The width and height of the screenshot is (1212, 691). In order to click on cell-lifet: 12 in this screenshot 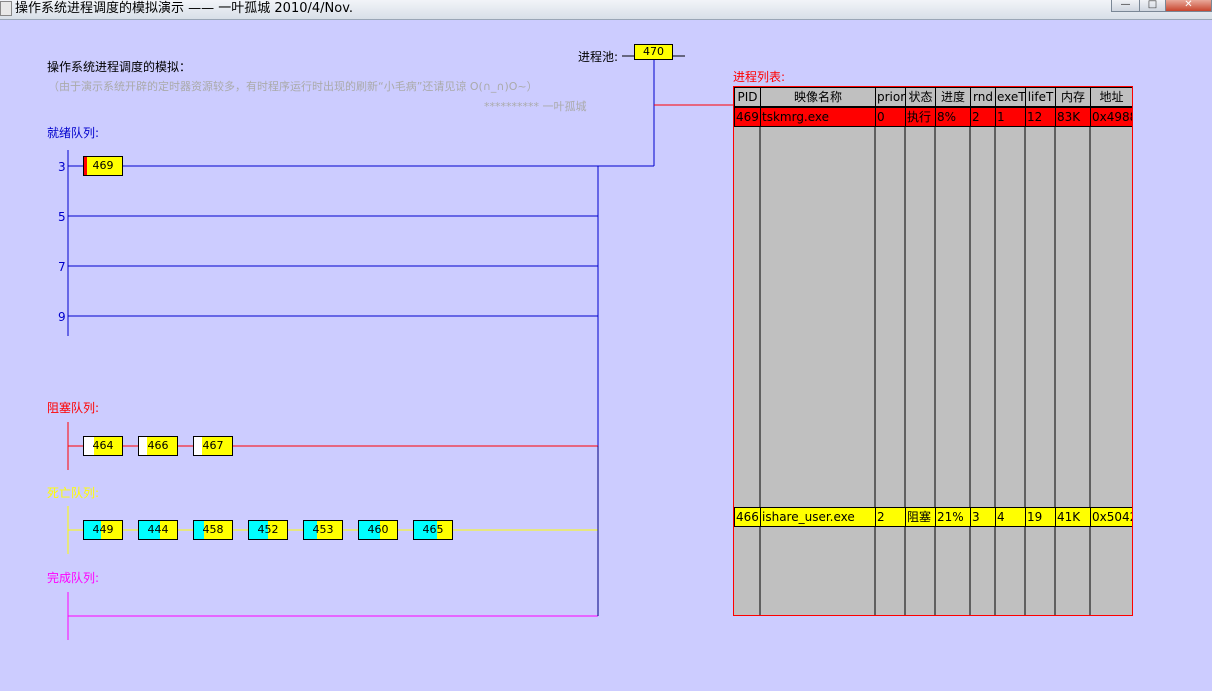, I will do `click(1040, 117)`.